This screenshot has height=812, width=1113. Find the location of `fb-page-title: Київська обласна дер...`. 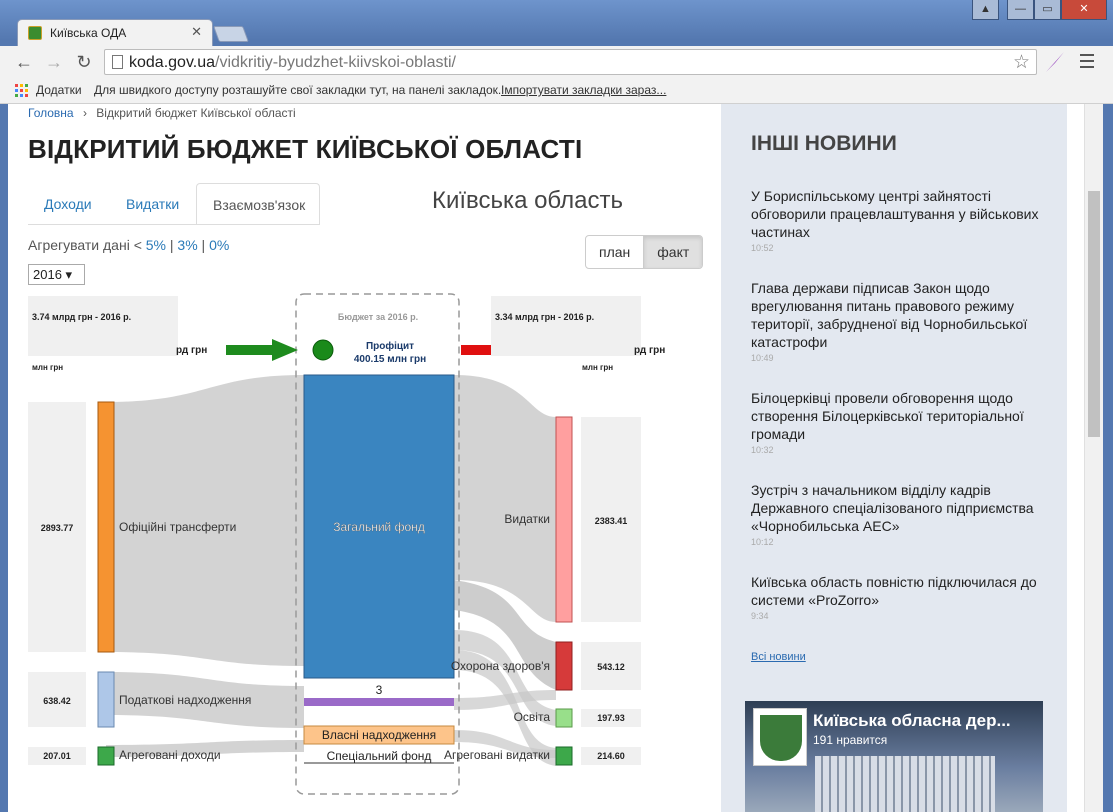

fb-page-title: Київська обласна дер... is located at coordinates (912, 721).